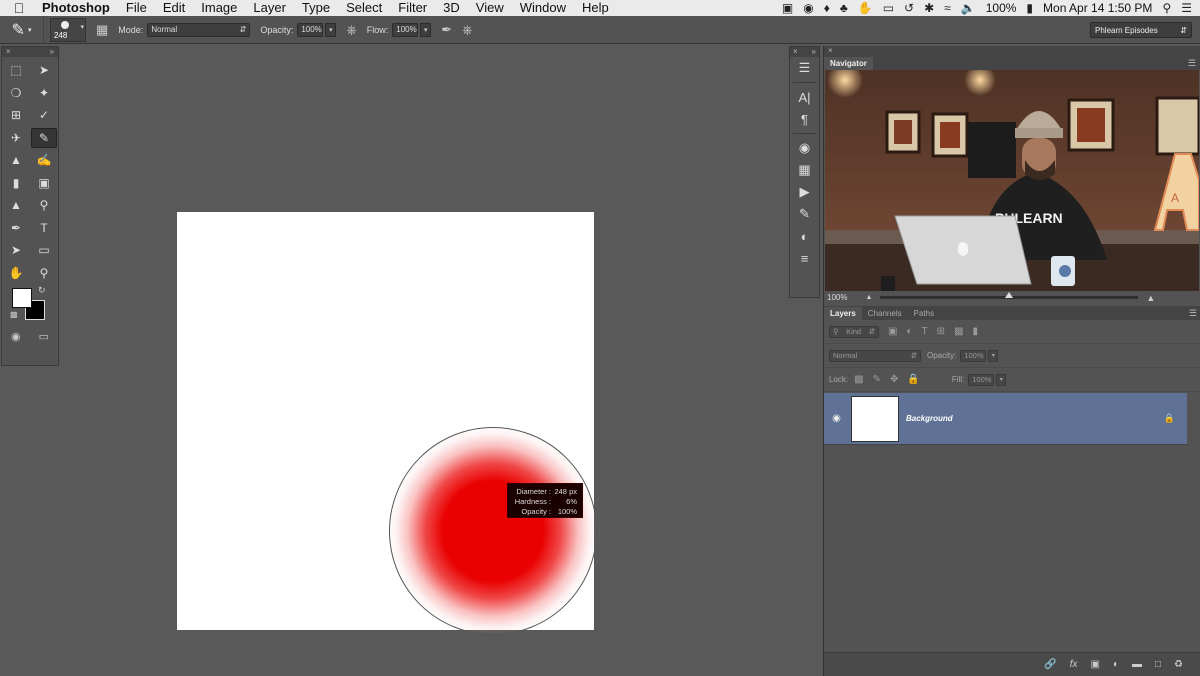 This screenshot has width=1200, height=676. Describe the element at coordinates (490, 8) in the screenshot. I see `menu-view: View` at that location.